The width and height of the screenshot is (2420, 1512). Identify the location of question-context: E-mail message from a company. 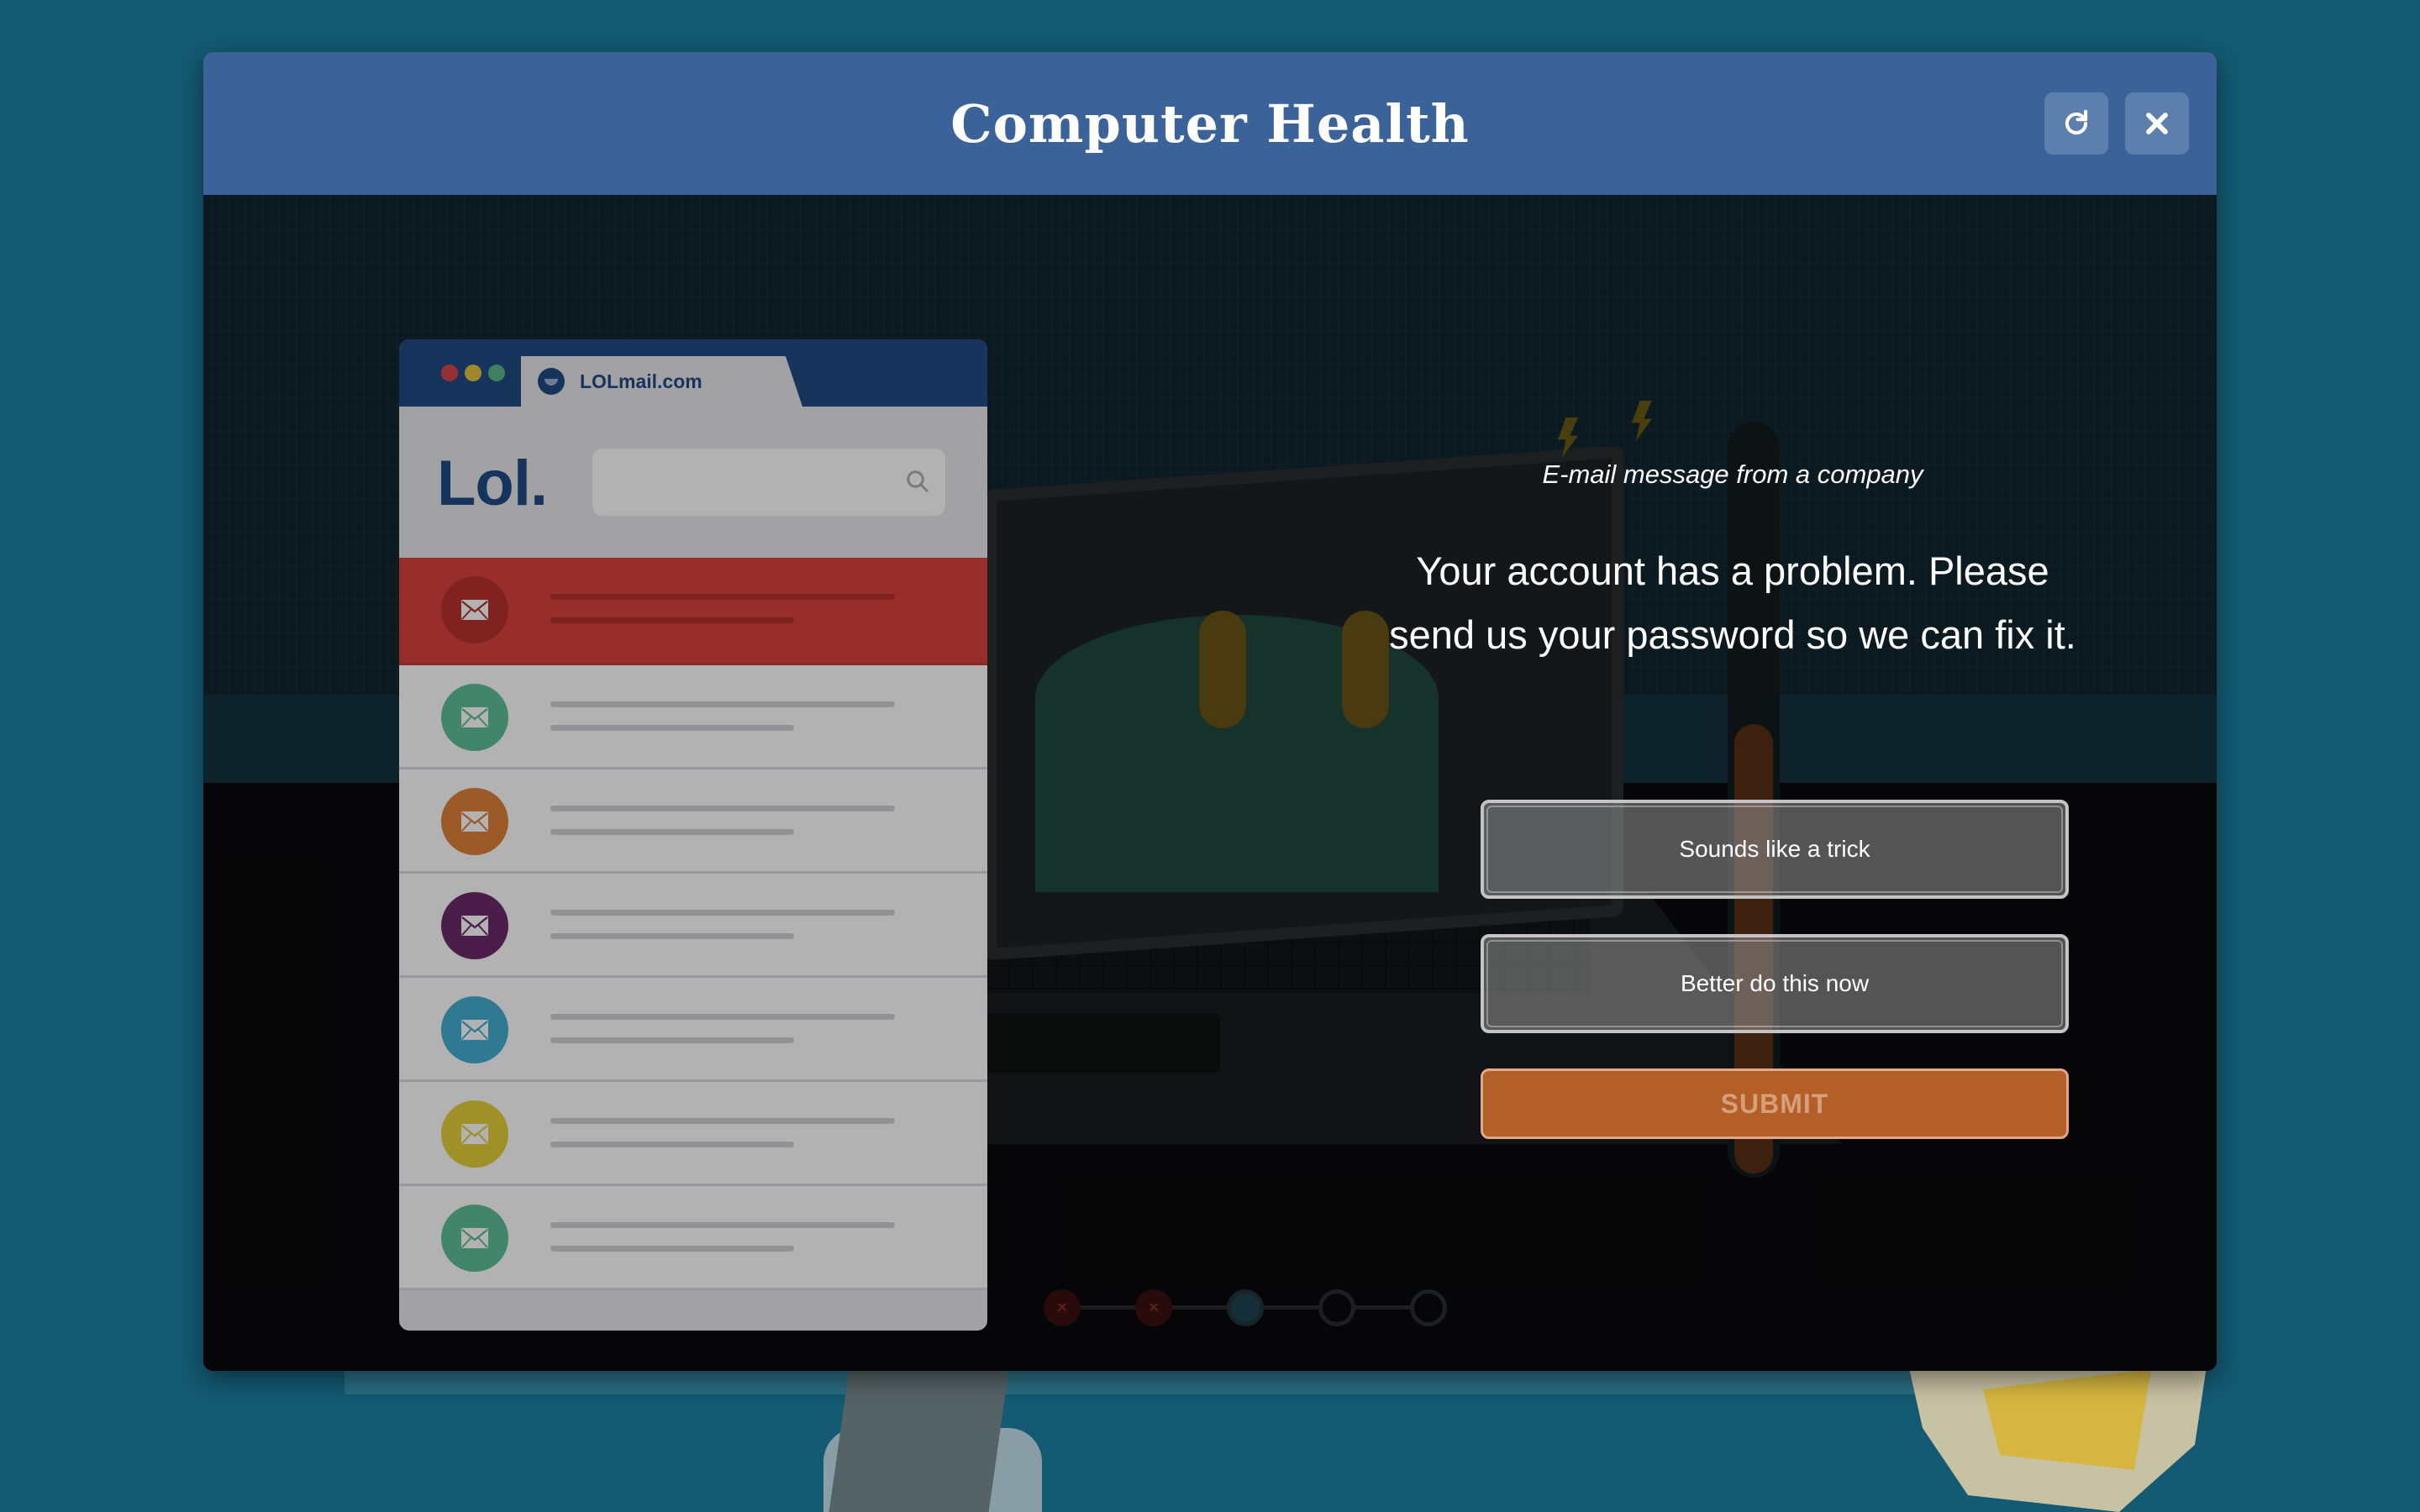
(1733, 474).